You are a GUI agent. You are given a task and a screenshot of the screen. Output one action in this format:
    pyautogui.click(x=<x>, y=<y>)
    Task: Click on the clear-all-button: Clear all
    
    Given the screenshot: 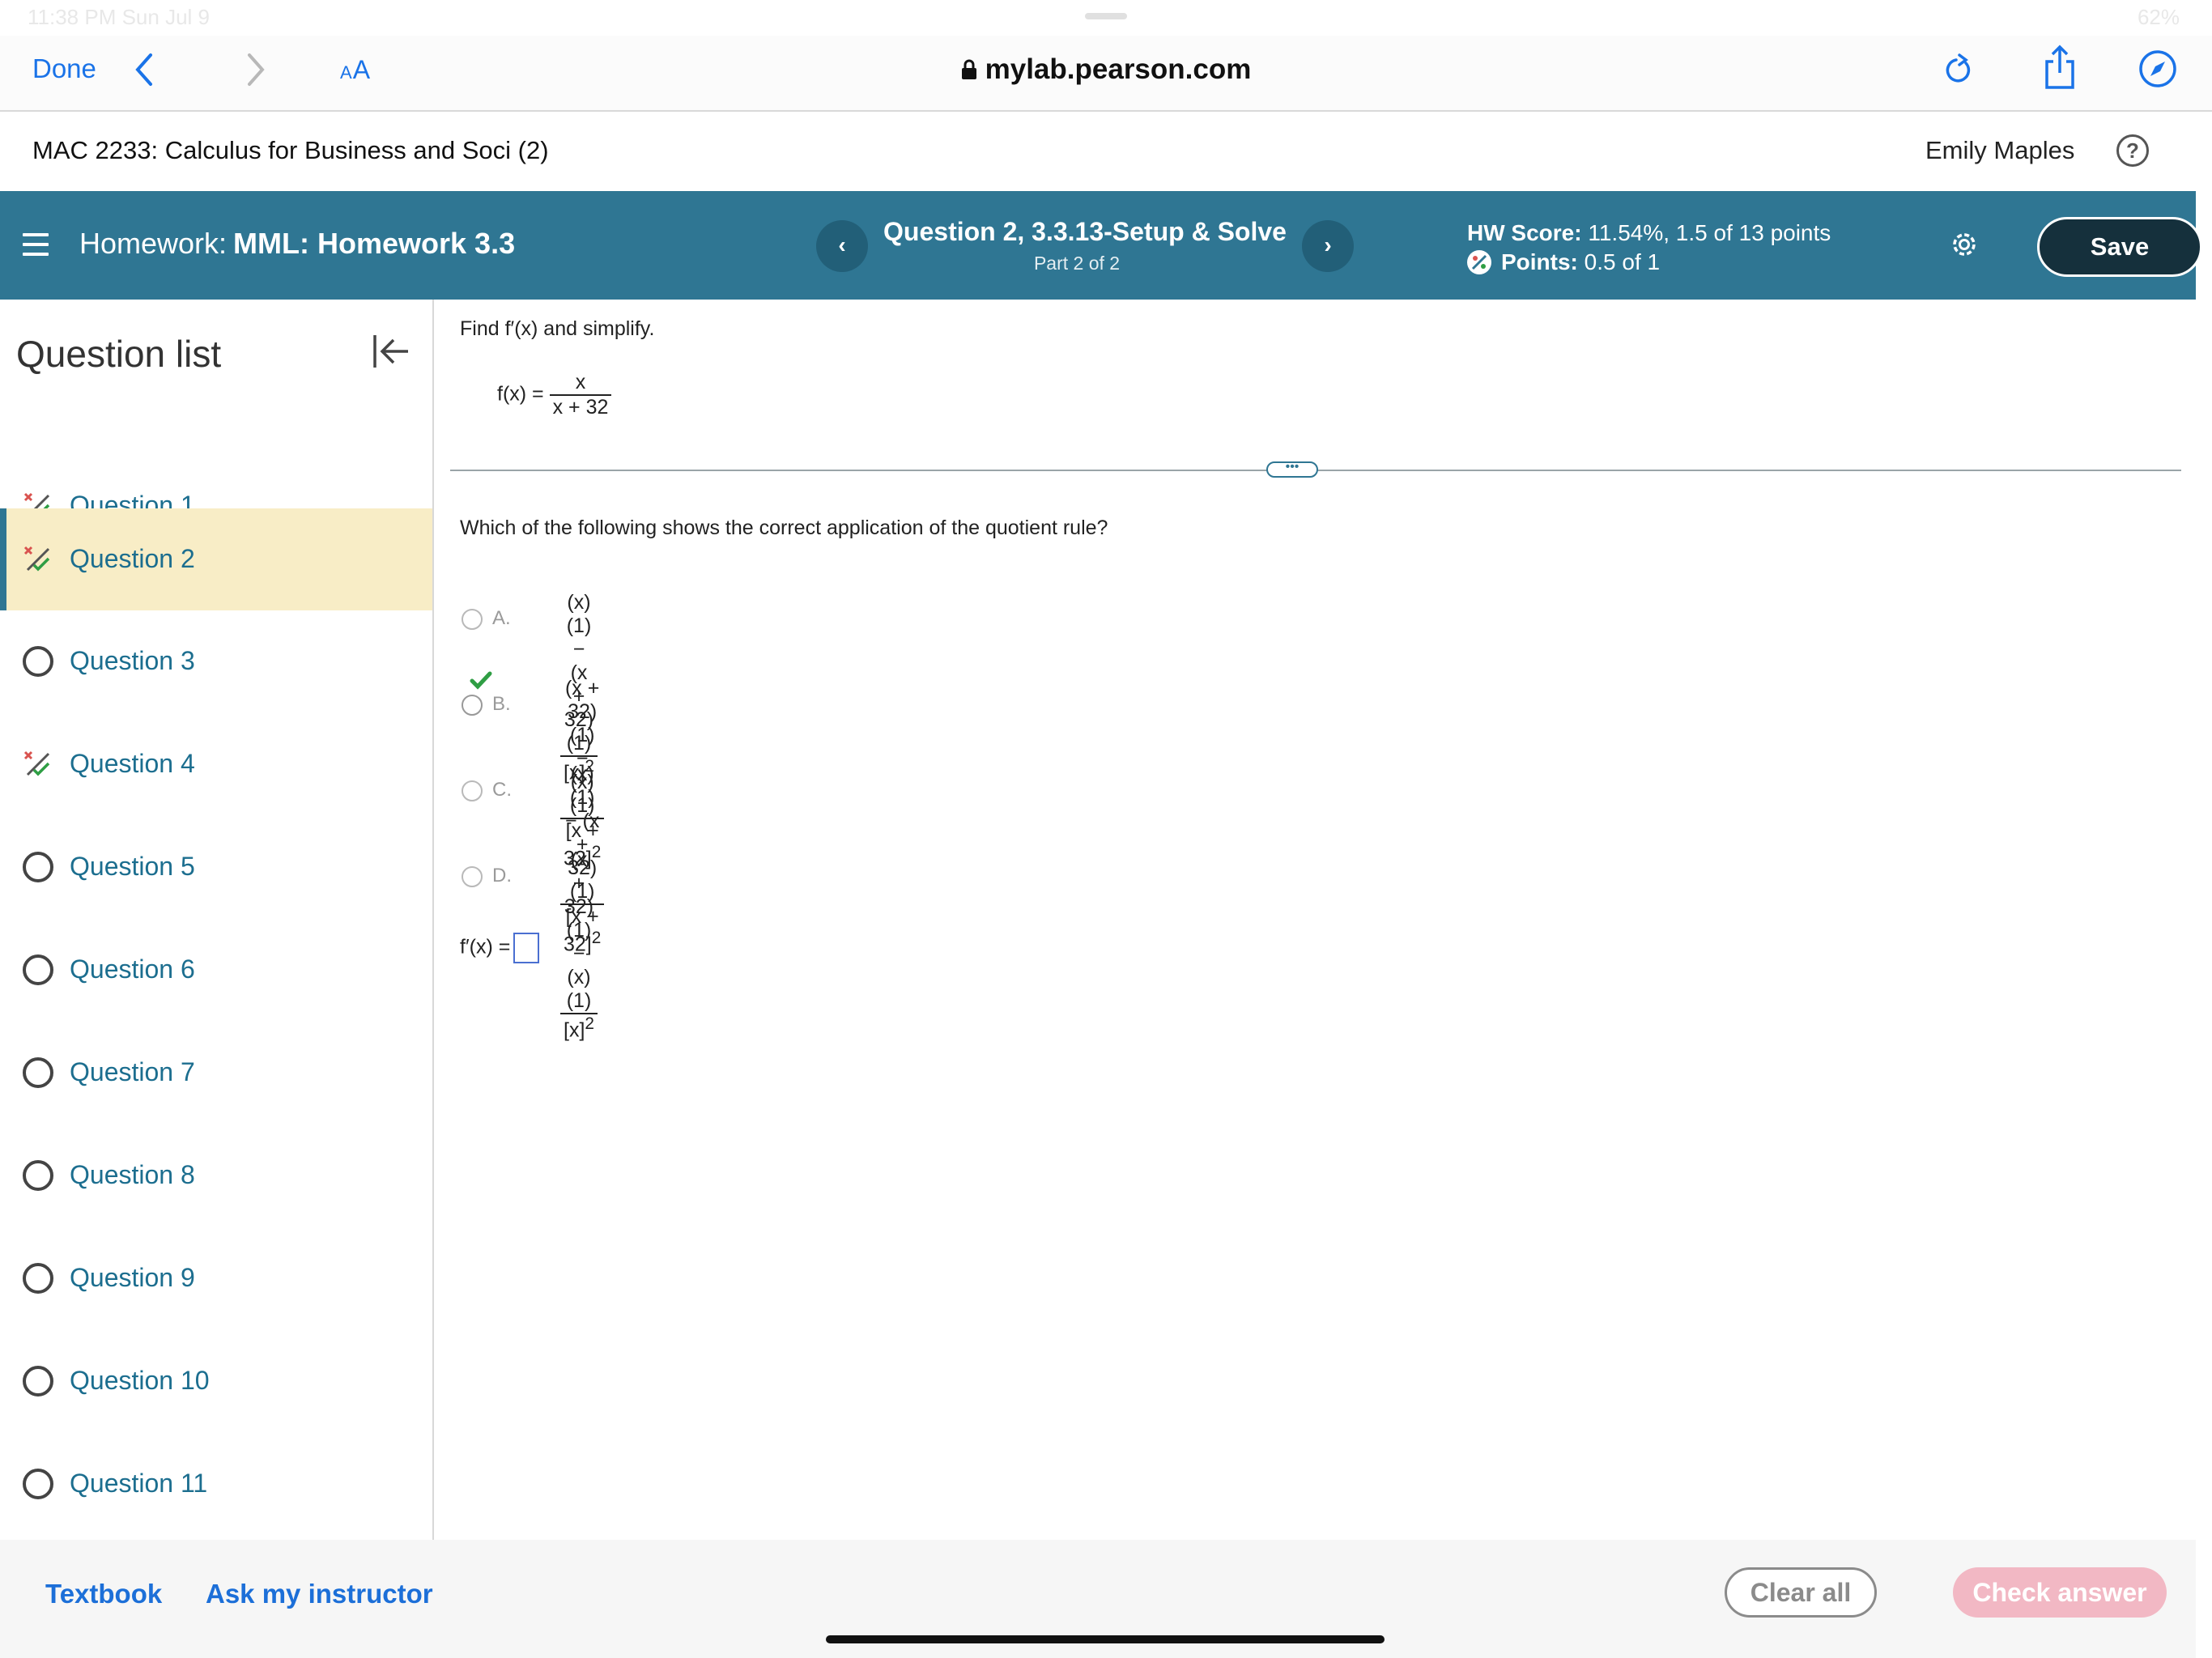 What is the action you would take?
    pyautogui.click(x=1801, y=1592)
    